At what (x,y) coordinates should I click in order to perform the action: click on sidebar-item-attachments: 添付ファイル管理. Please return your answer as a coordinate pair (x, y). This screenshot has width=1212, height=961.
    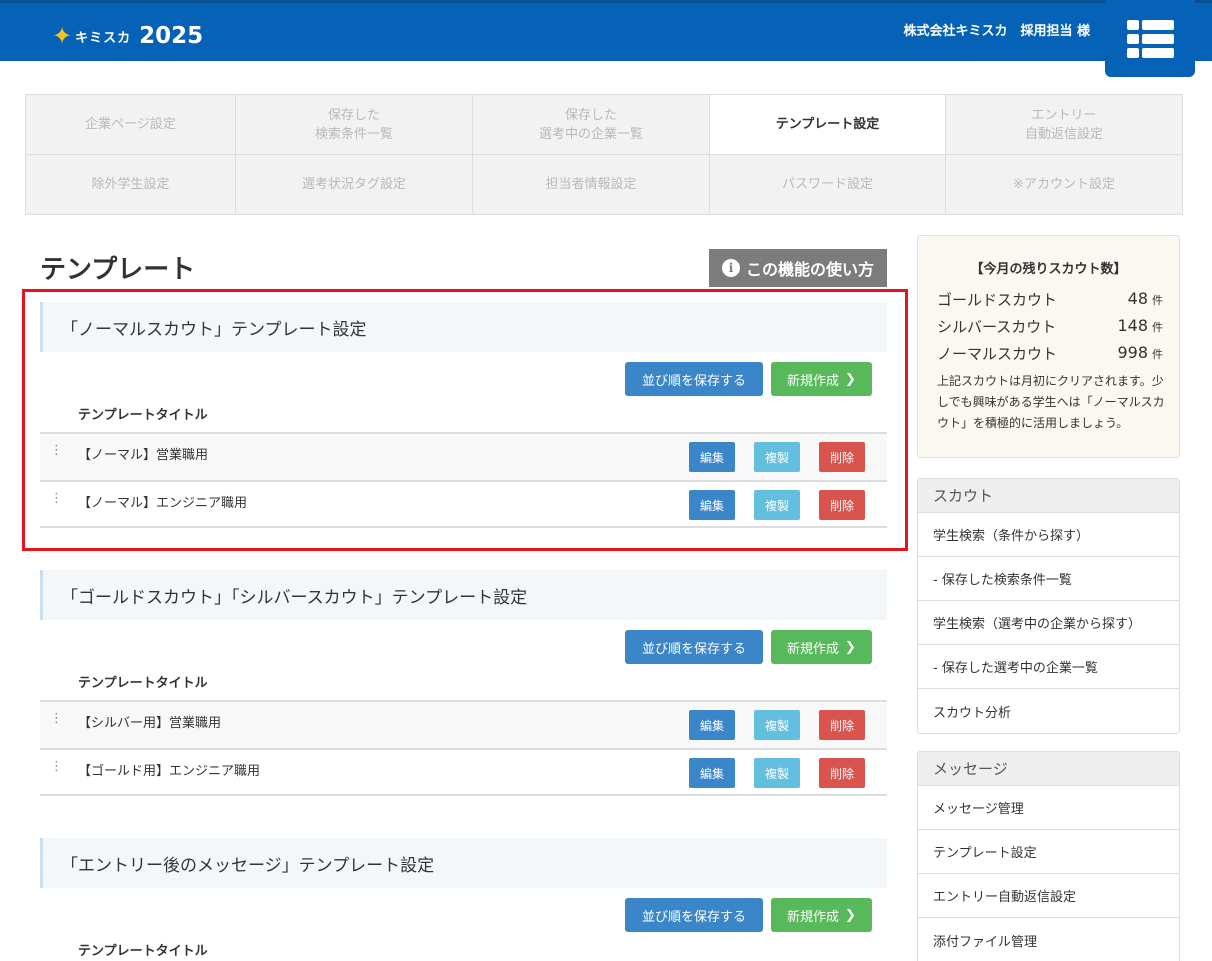
    Looking at the image, I should click on (1048, 939).